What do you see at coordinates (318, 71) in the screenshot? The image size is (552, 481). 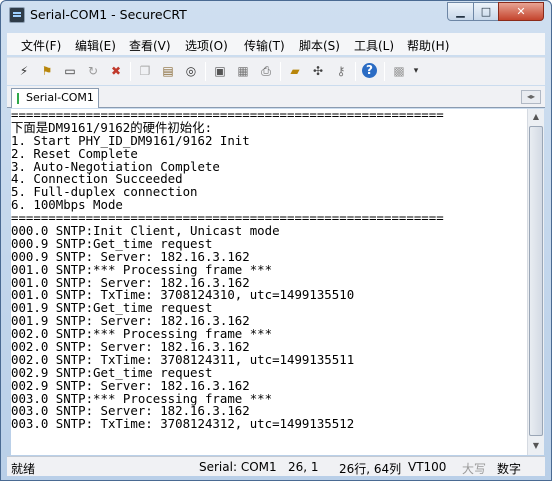 I see `keymap-icon: ✣` at bounding box center [318, 71].